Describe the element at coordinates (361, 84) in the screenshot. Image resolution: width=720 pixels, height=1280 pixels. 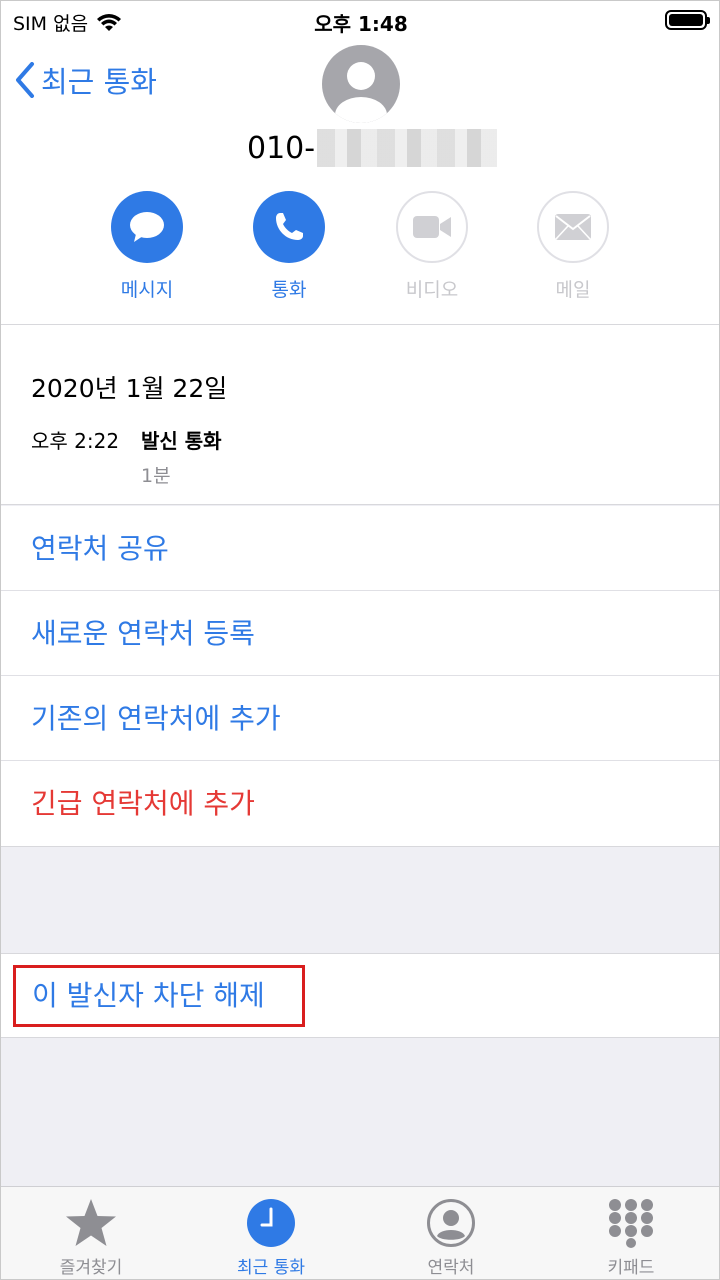
I see `avatar` at that location.